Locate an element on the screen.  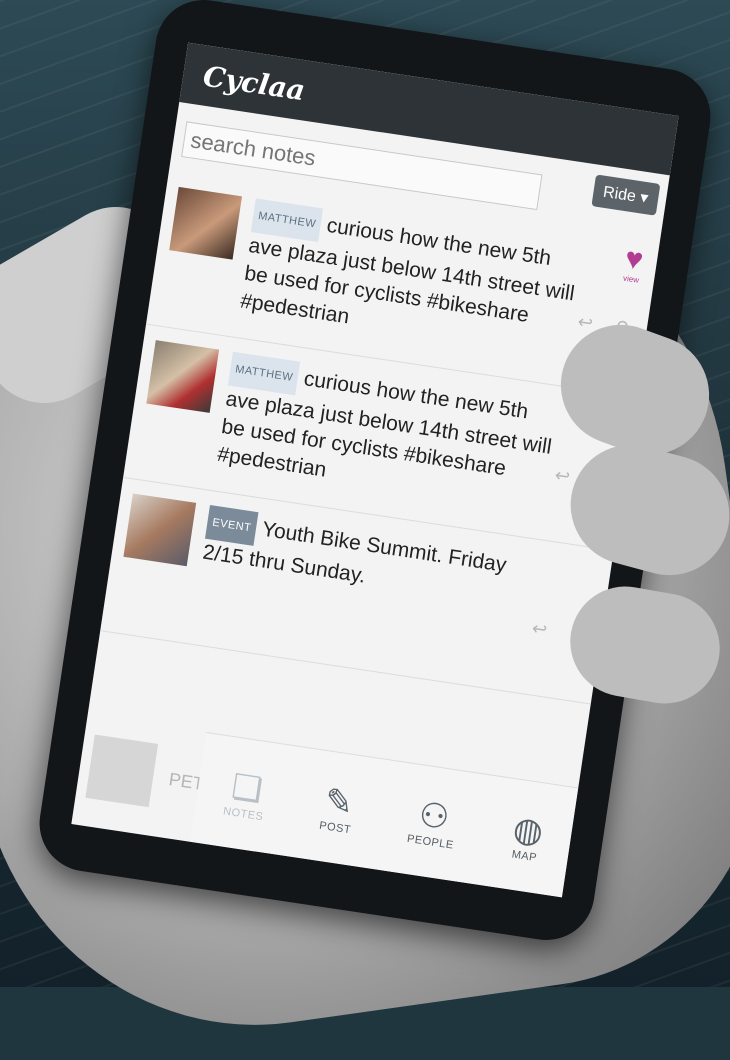
like-button: ♥ view is located at coordinates (634, 263).